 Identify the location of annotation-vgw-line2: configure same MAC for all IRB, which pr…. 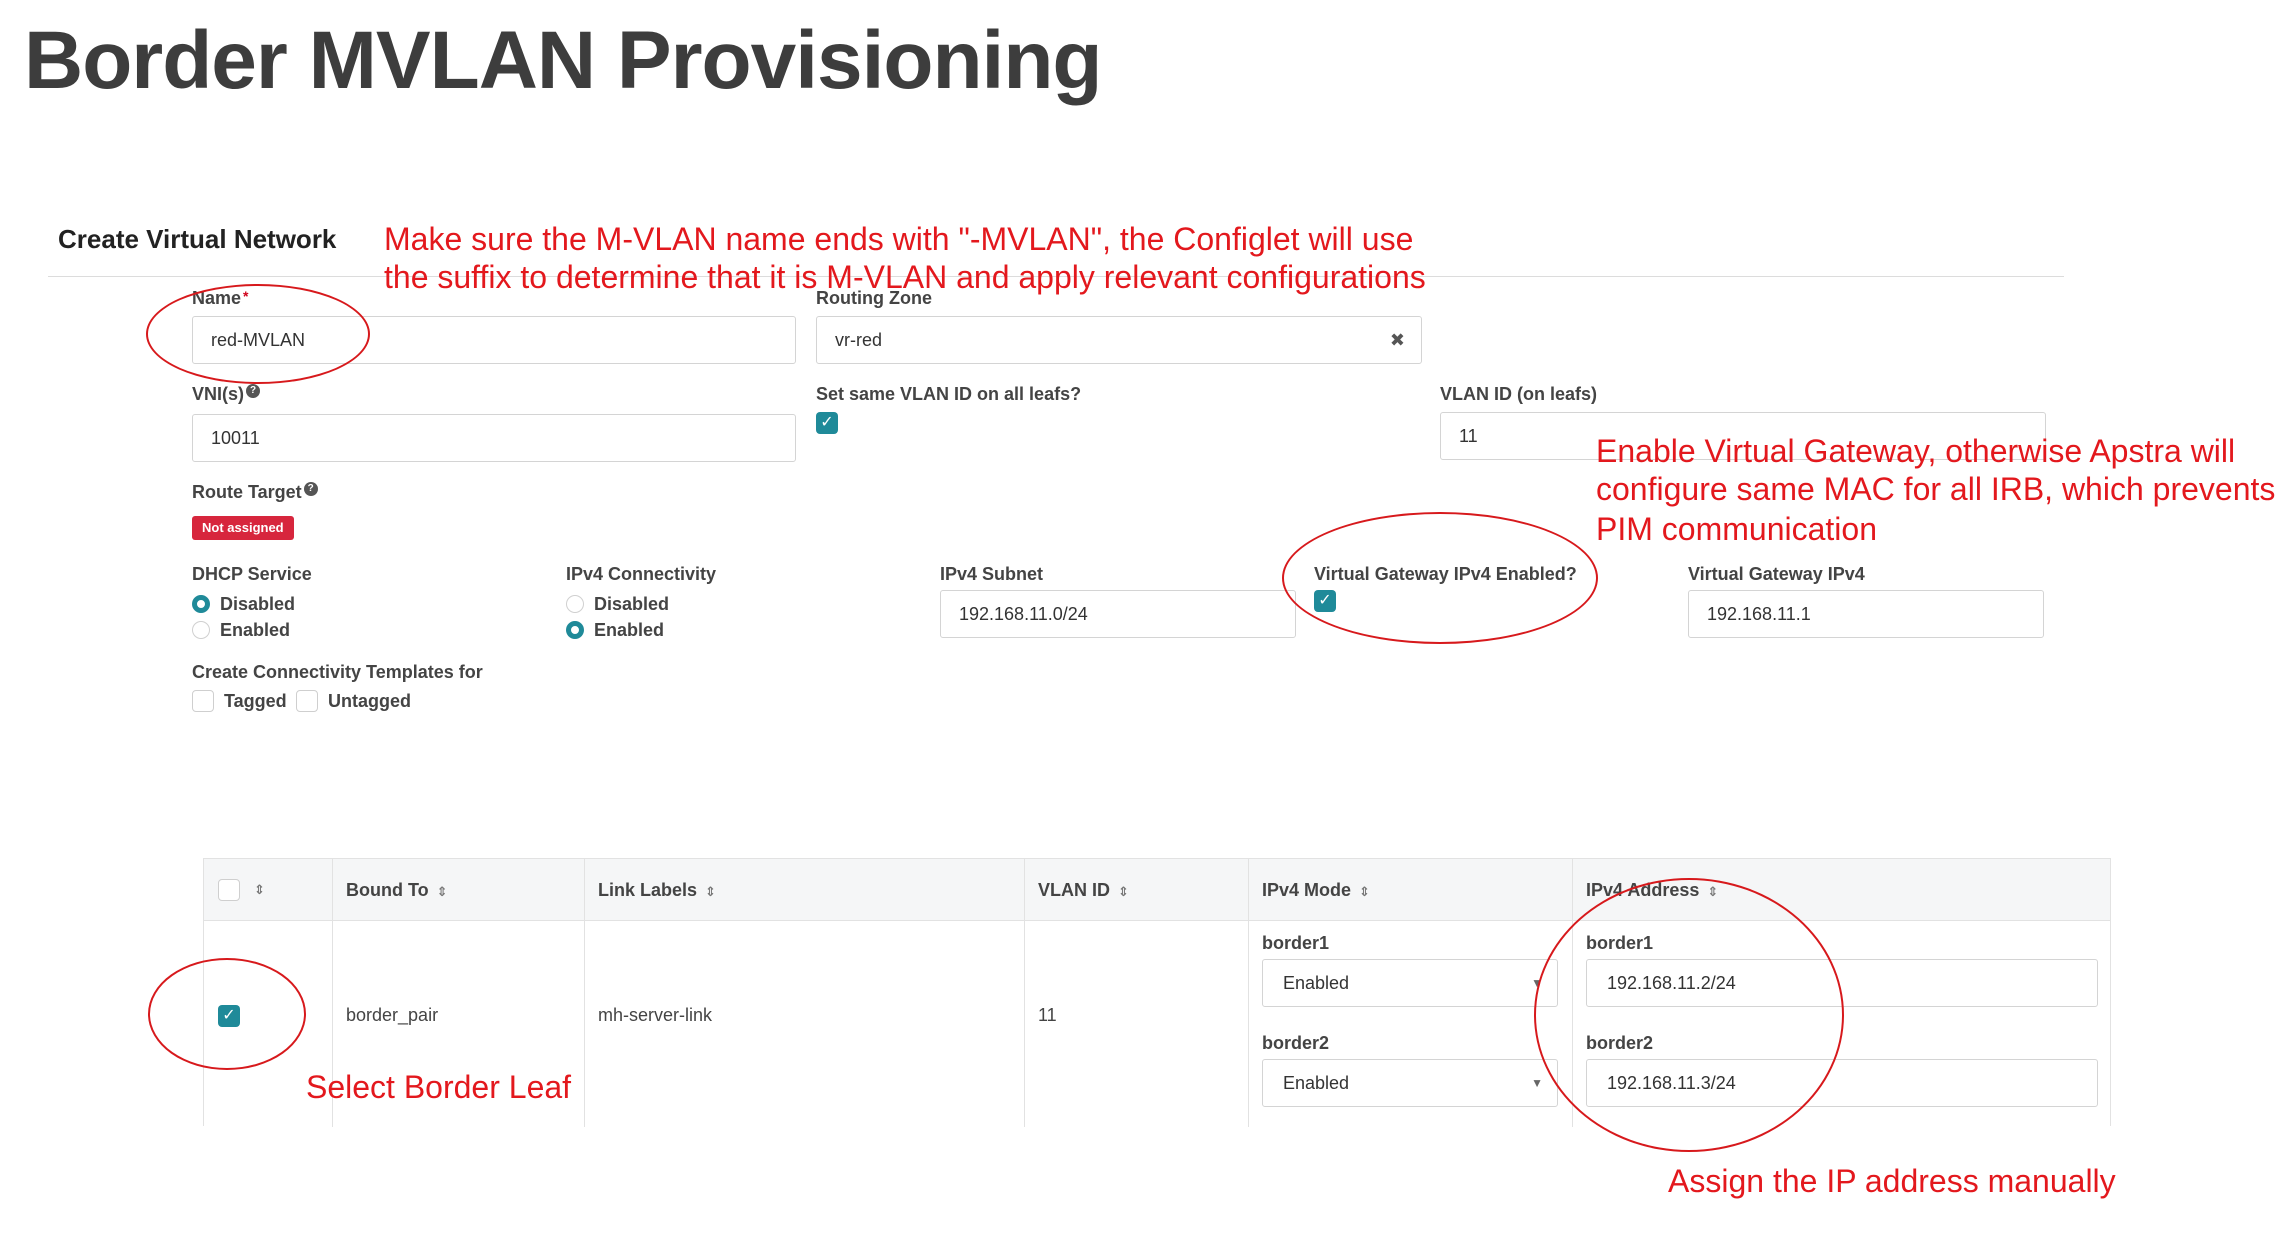
(1936, 489).